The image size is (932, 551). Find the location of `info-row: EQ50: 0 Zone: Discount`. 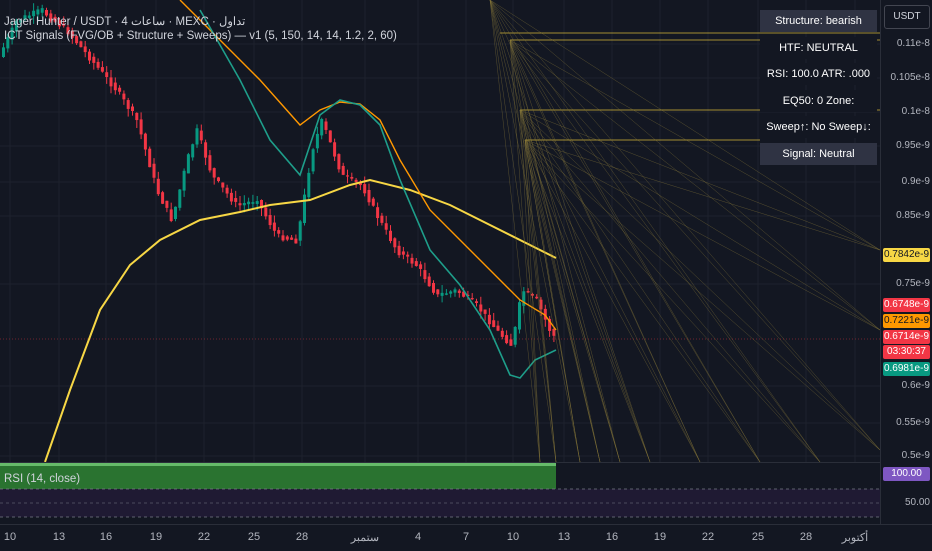

info-row: EQ50: 0 Zone: Discount is located at coordinates (818, 109).